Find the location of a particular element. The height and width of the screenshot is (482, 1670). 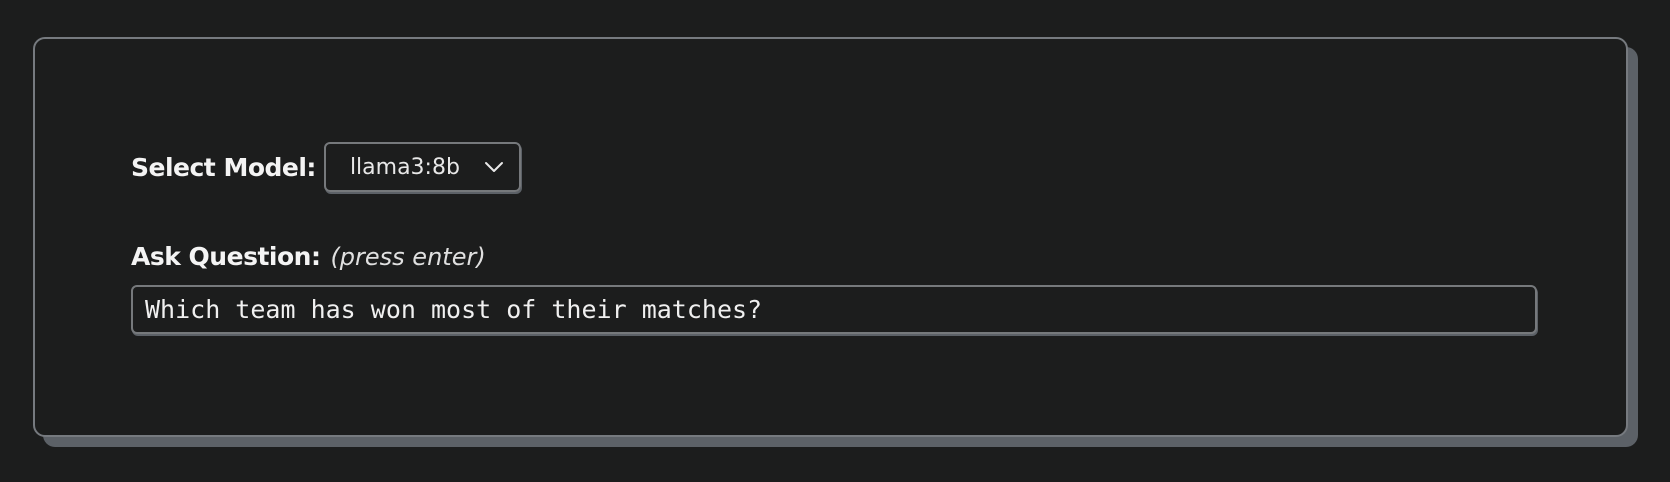

chevron-down-icon is located at coordinates (494, 167).